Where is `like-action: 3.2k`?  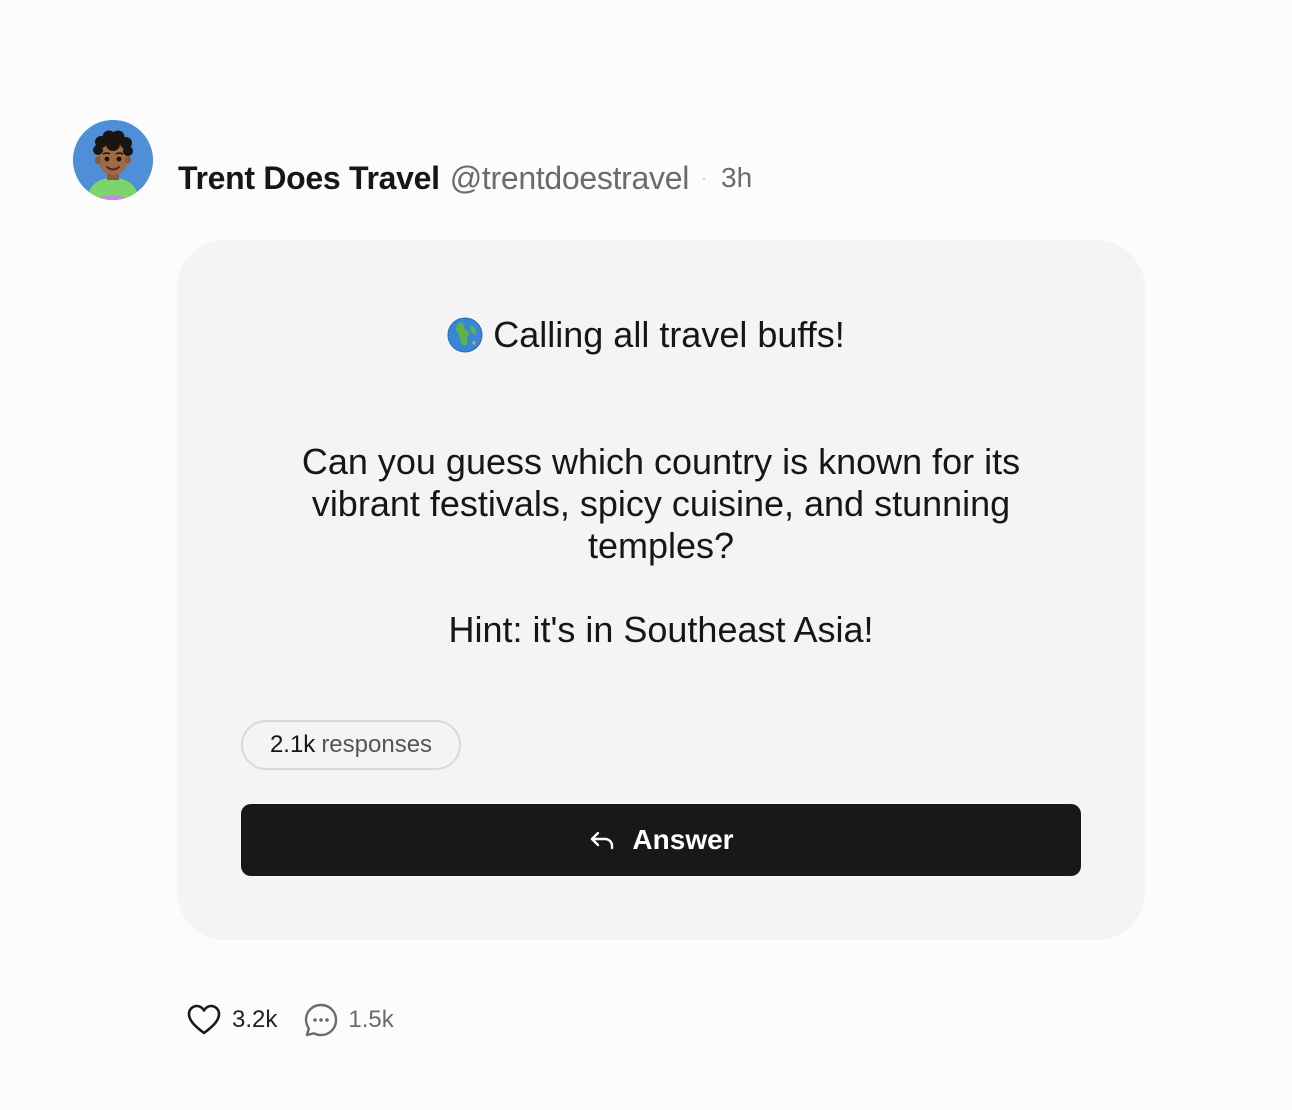
like-action: 3.2k is located at coordinates (244, 1020).